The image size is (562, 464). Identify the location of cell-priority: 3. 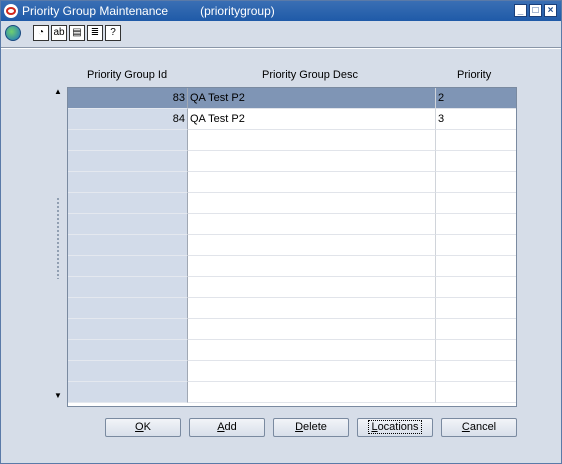
(476, 119).